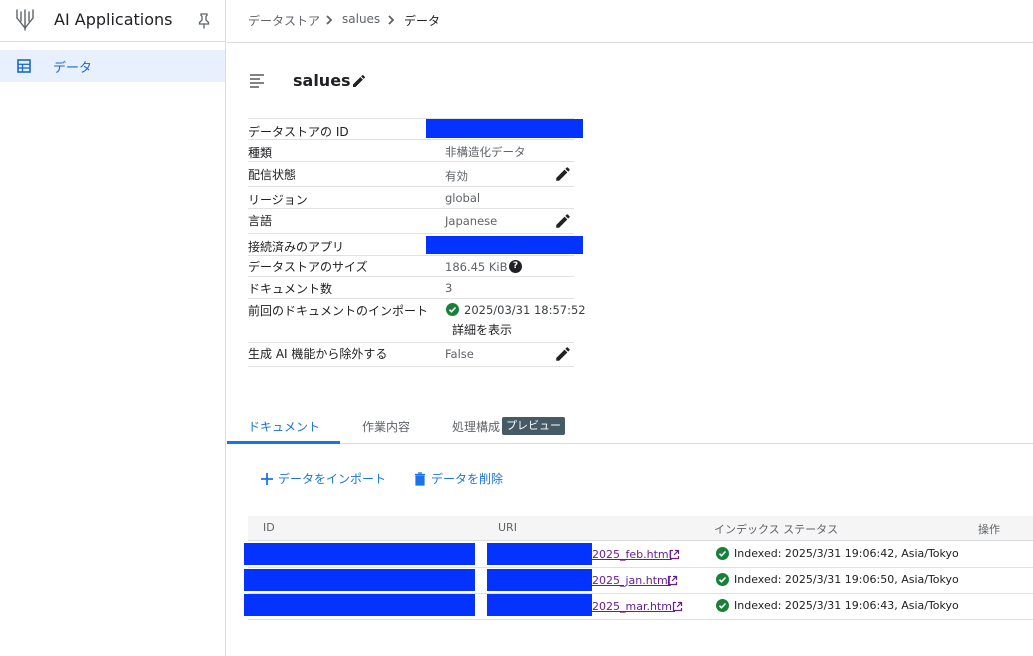 The image size is (1033, 656). I want to click on redacted-connected-apps, so click(504, 245).